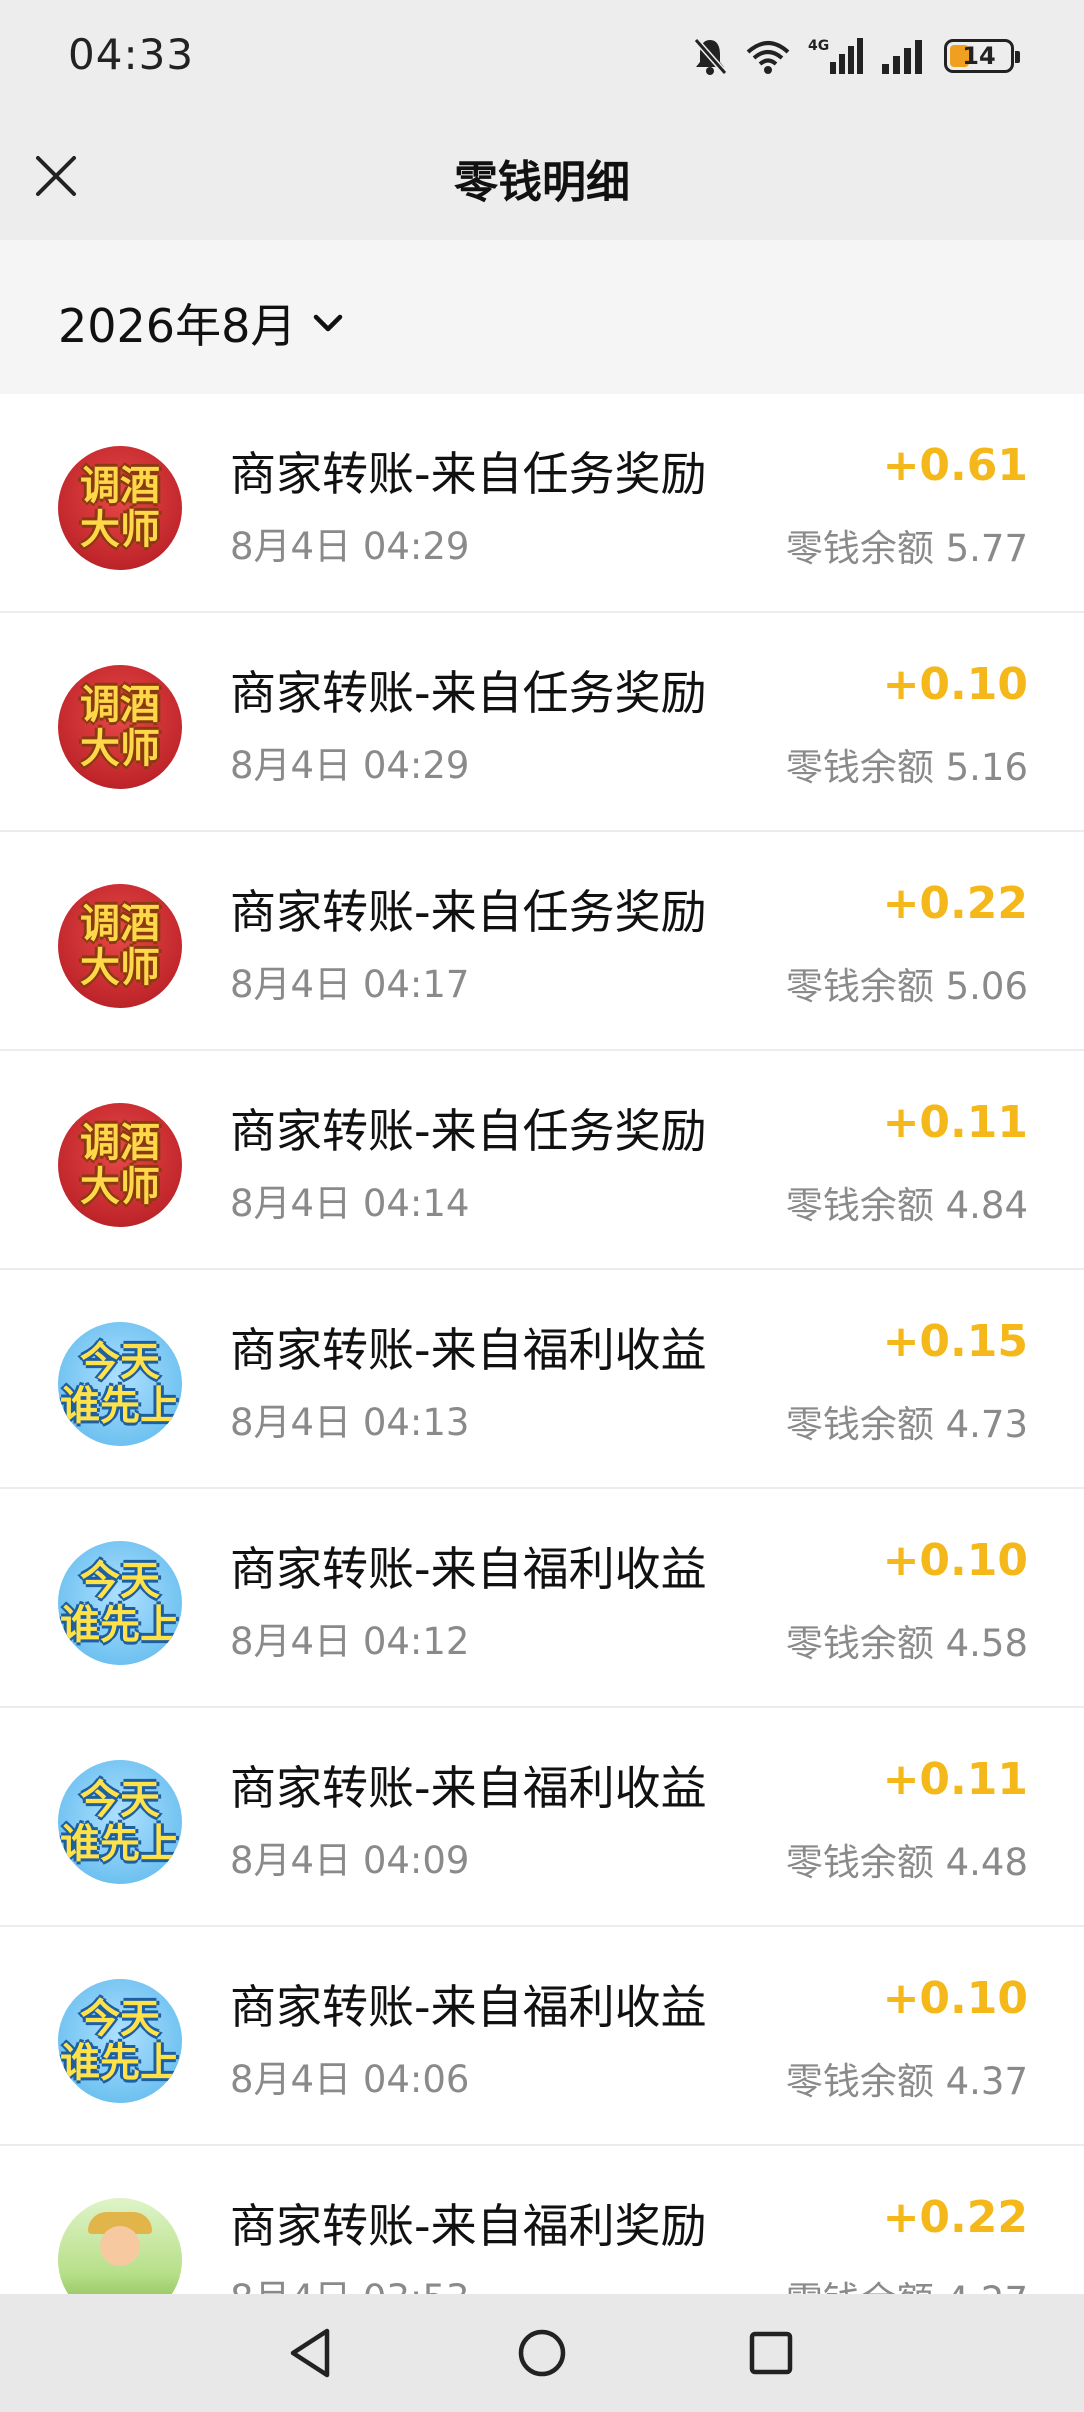 This screenshot has height=2412, width=1084. What do you see at coordinates (955, 1341) in the screenshot?
I see `transaction-amount: +0.15` at bounding box center [955, 1341].